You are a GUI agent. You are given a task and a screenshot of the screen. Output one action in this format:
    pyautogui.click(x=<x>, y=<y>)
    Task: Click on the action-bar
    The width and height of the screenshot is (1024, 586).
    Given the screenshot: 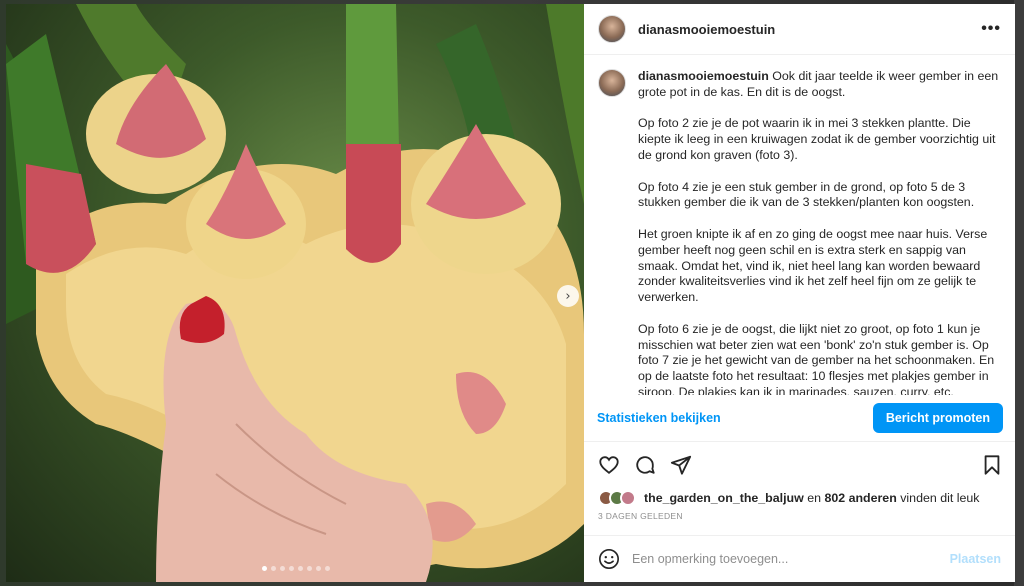 What is the action you would take?
    pyautogui.click(x=799, y=464)
    